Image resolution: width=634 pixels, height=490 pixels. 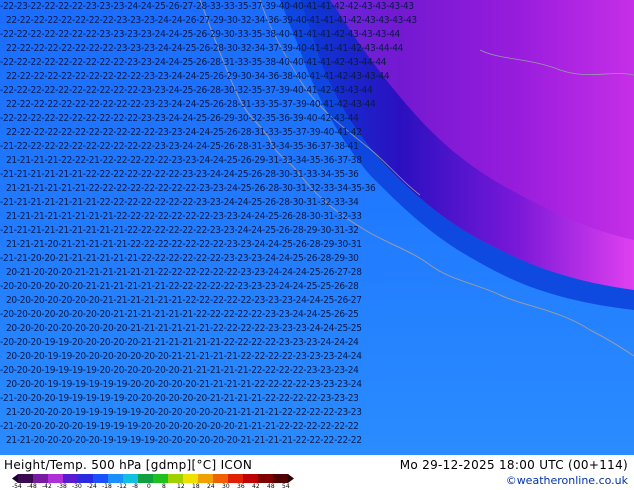 What do you see at coordinates (122, 486) in the screenshot?
I see `colorbar-tick-label: -12` at bounding box center [122, 486].